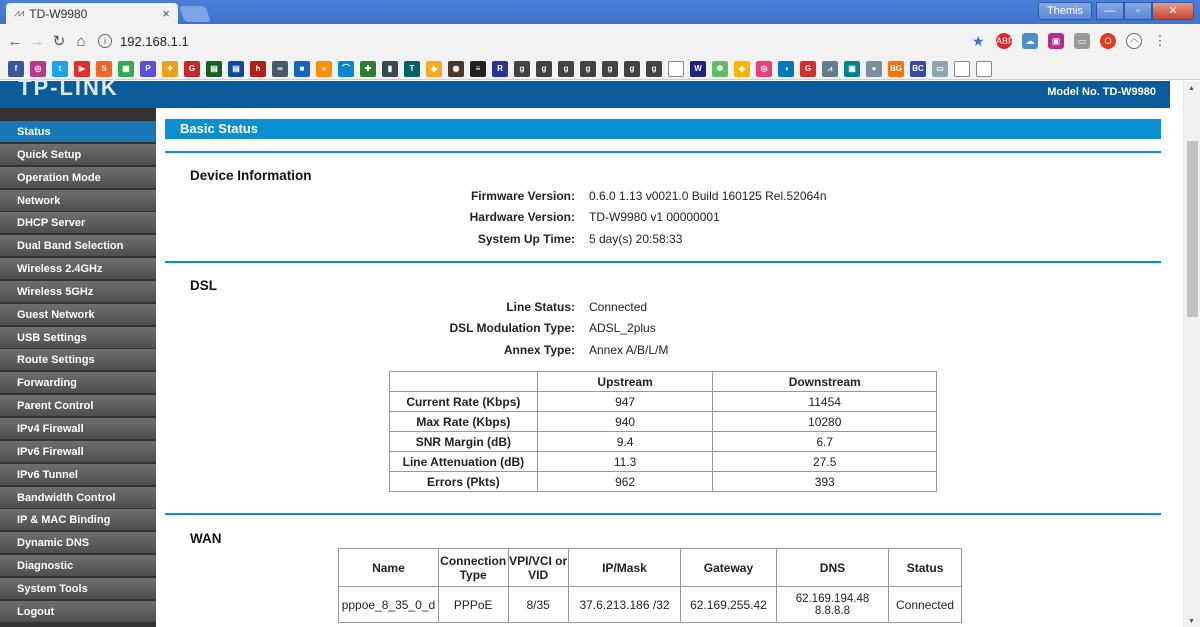  What do you see at coordinates (500, 68) in the screenshot?
I see `bookmark-icon: R` at bounding box center [500, 68].